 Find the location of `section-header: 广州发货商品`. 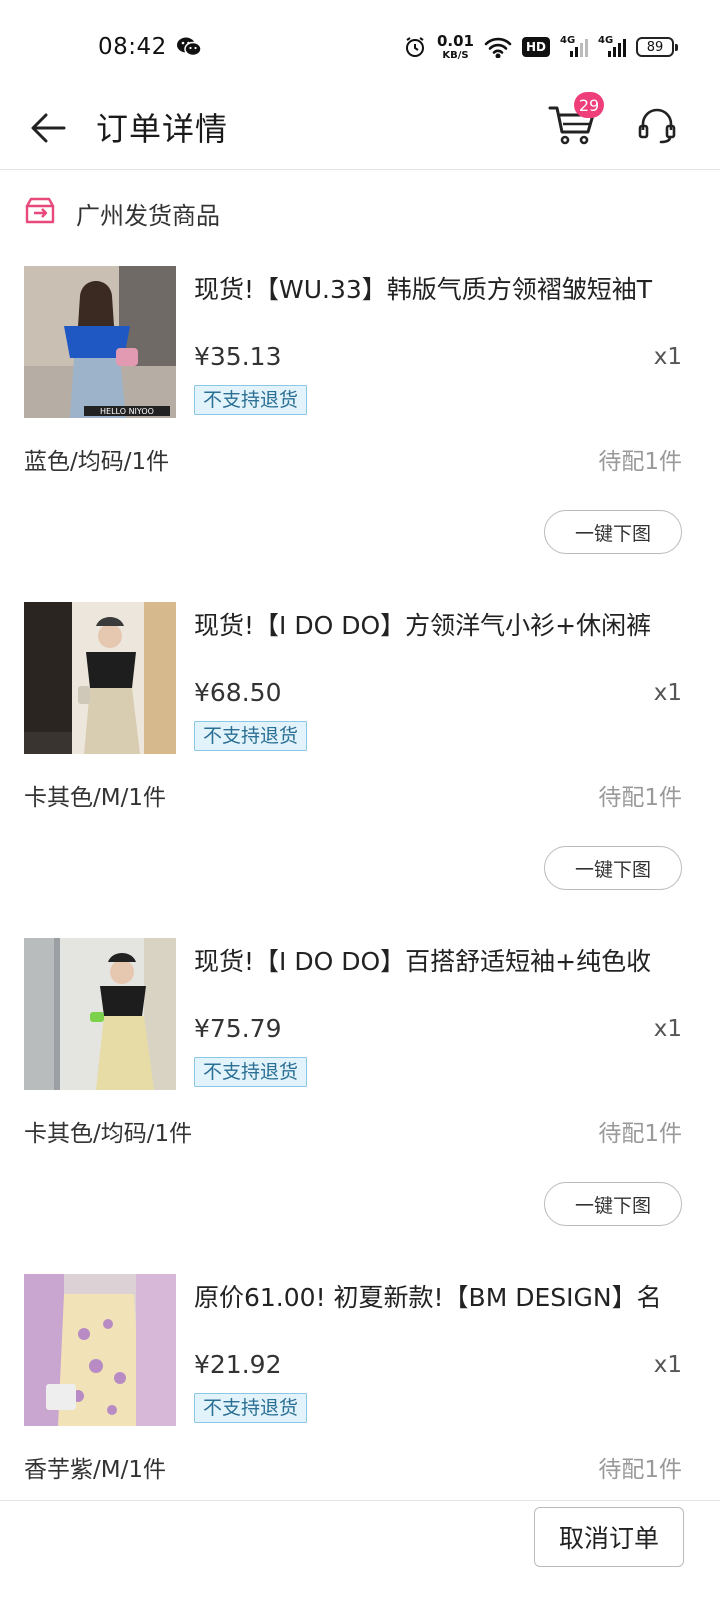

section-header: 广州发货商品 is located at coordinates (360, 212).